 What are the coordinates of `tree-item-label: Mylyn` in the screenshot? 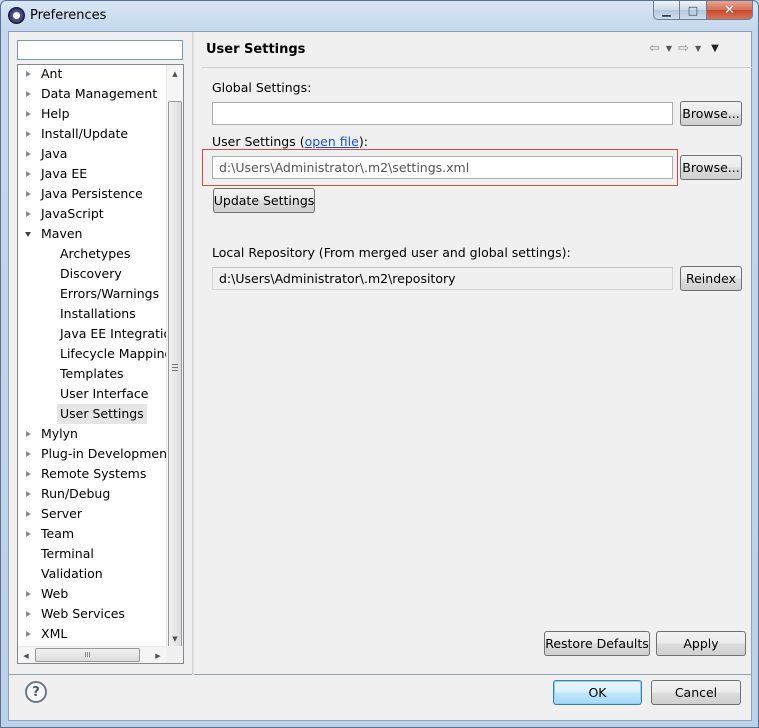 It's located at (59, 433).